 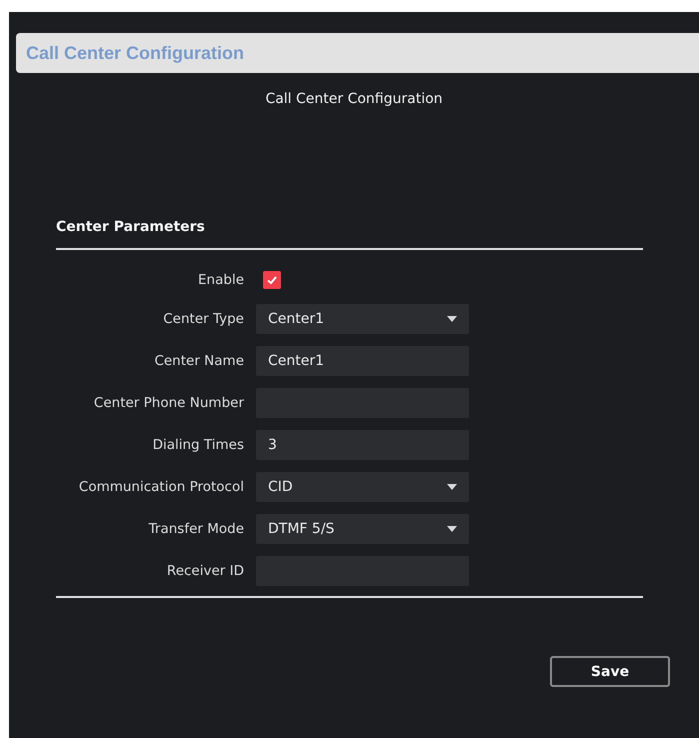 I want to click on dropdown: Center1, so click(x=362, y=319).